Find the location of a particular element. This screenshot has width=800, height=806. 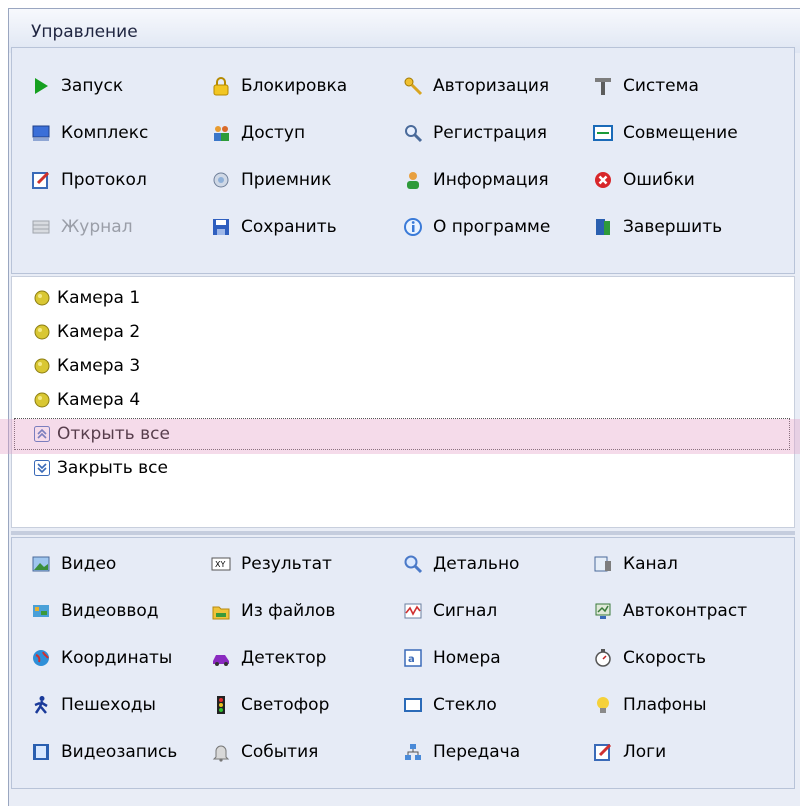

error-icon is located at coordinates (603, 180).